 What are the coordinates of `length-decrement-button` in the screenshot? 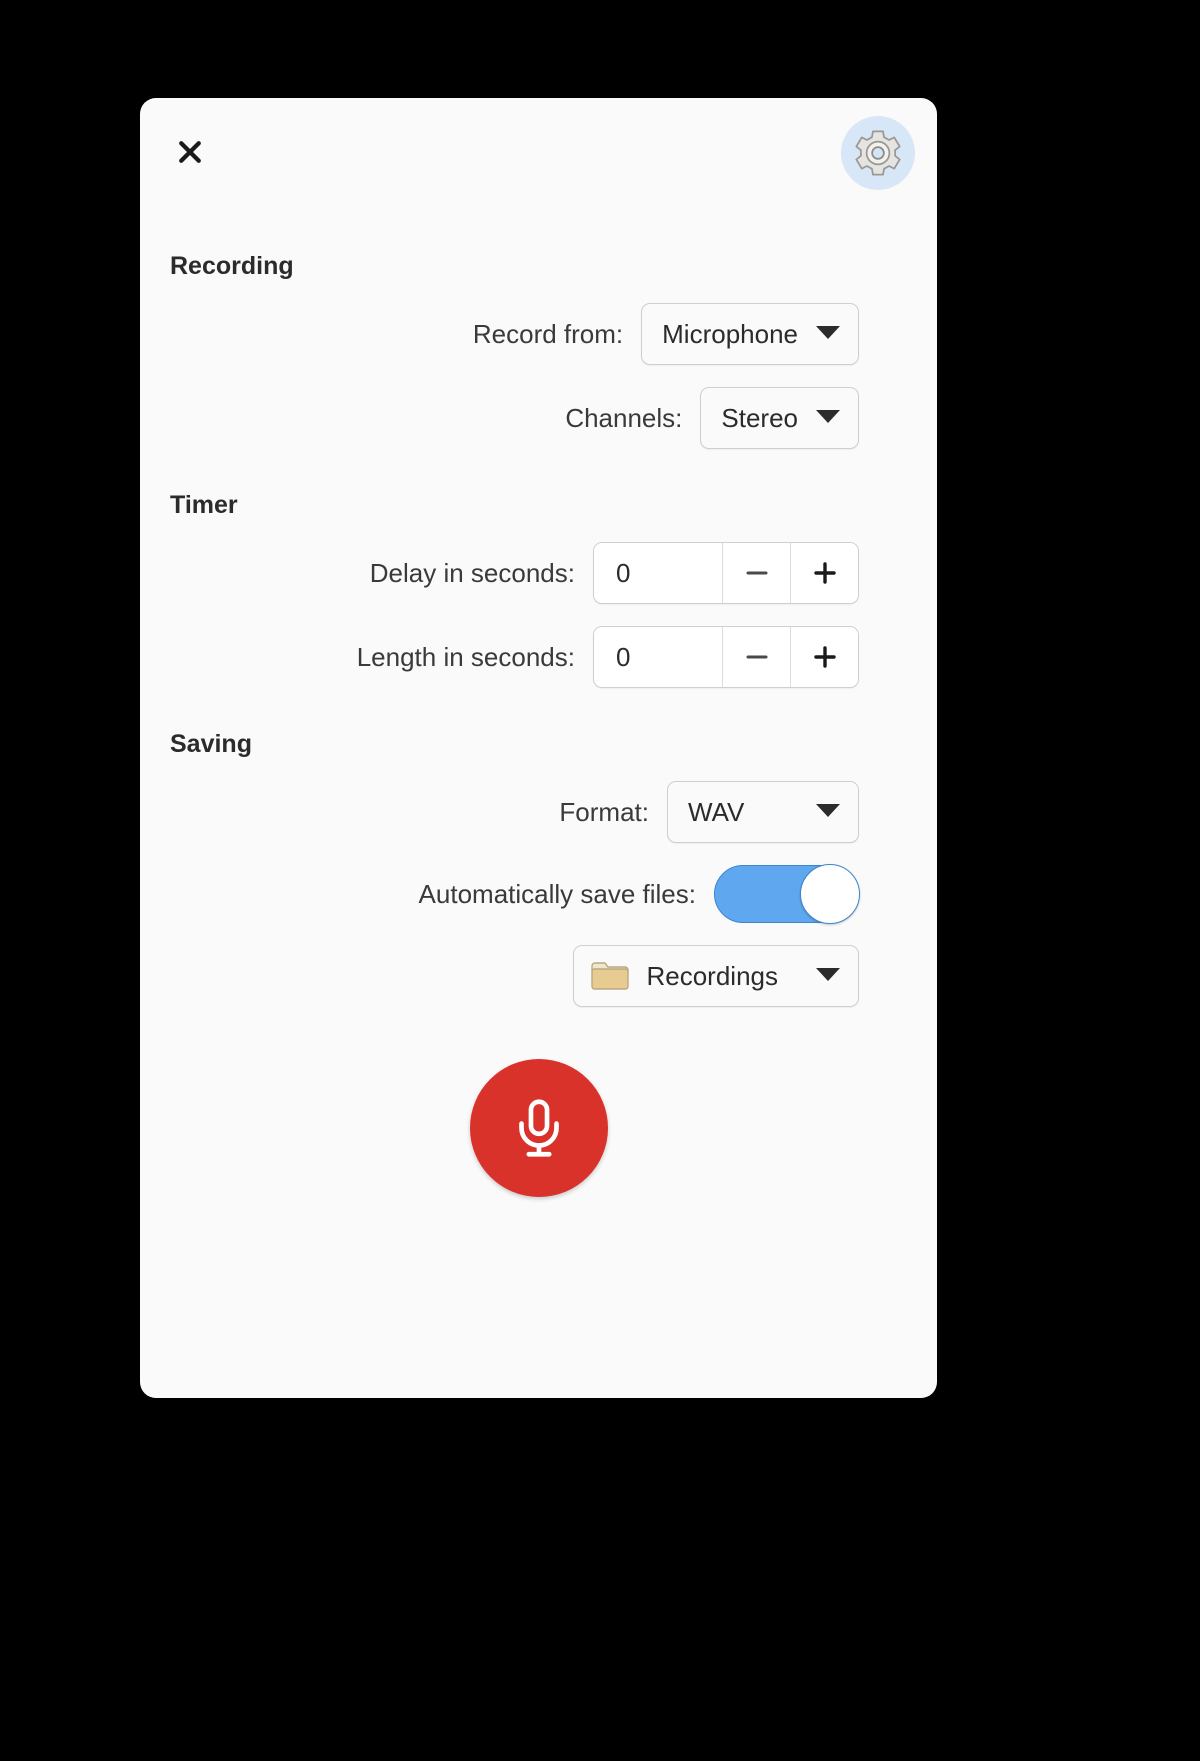 It's located at (756, 657).